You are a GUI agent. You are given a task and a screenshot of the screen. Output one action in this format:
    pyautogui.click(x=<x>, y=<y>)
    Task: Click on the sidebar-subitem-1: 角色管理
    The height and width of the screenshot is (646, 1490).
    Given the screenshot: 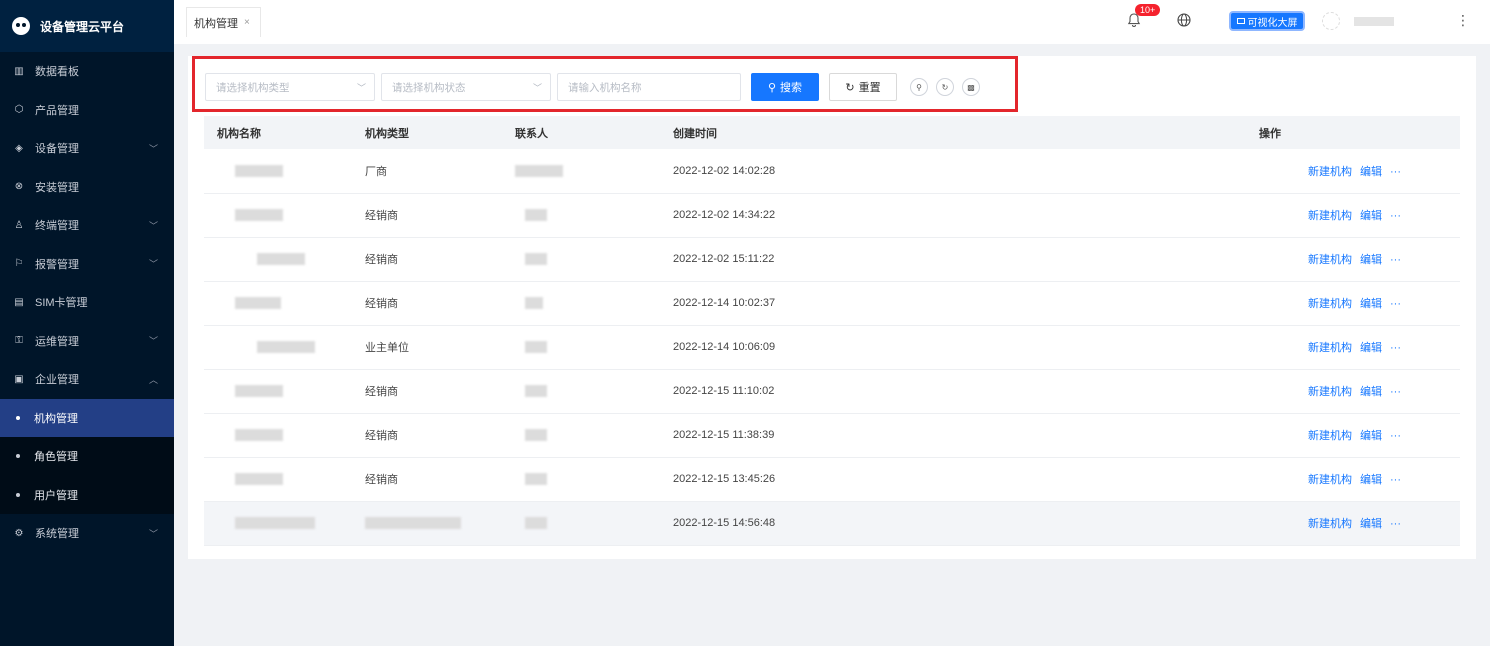 What is the action you would take?
    pyautogui.click(x=87, y=456)
    